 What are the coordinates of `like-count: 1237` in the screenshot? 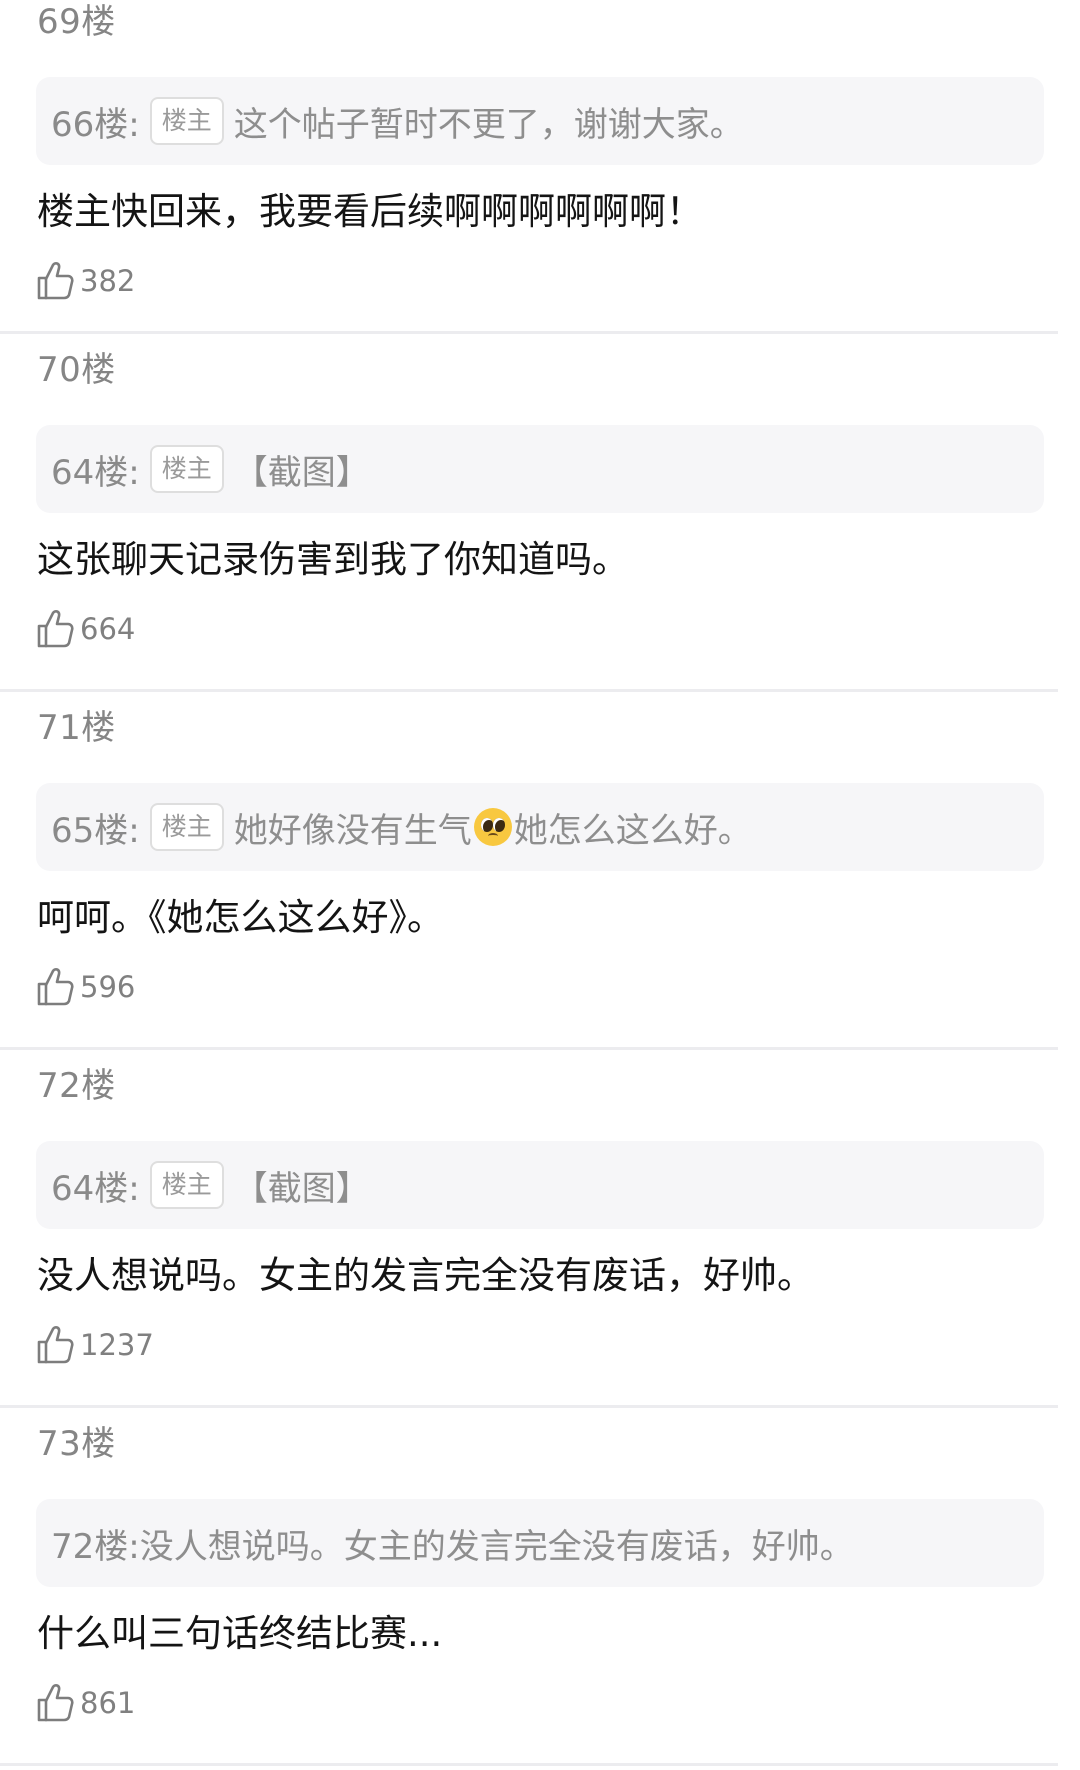 It's located at (117, 1345).